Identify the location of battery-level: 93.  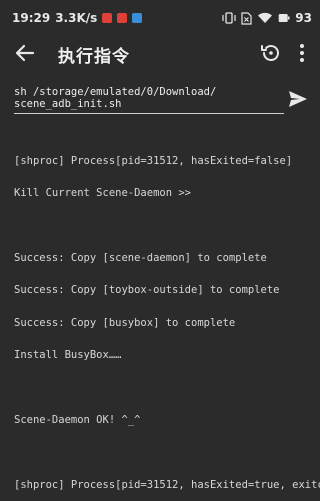
(303, 18).